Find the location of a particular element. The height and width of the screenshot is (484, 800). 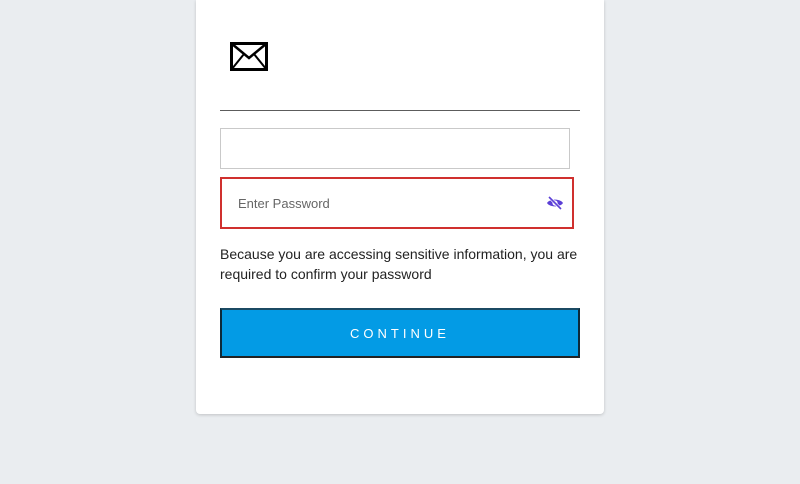

header-divider is located at coordinates (400, 110).